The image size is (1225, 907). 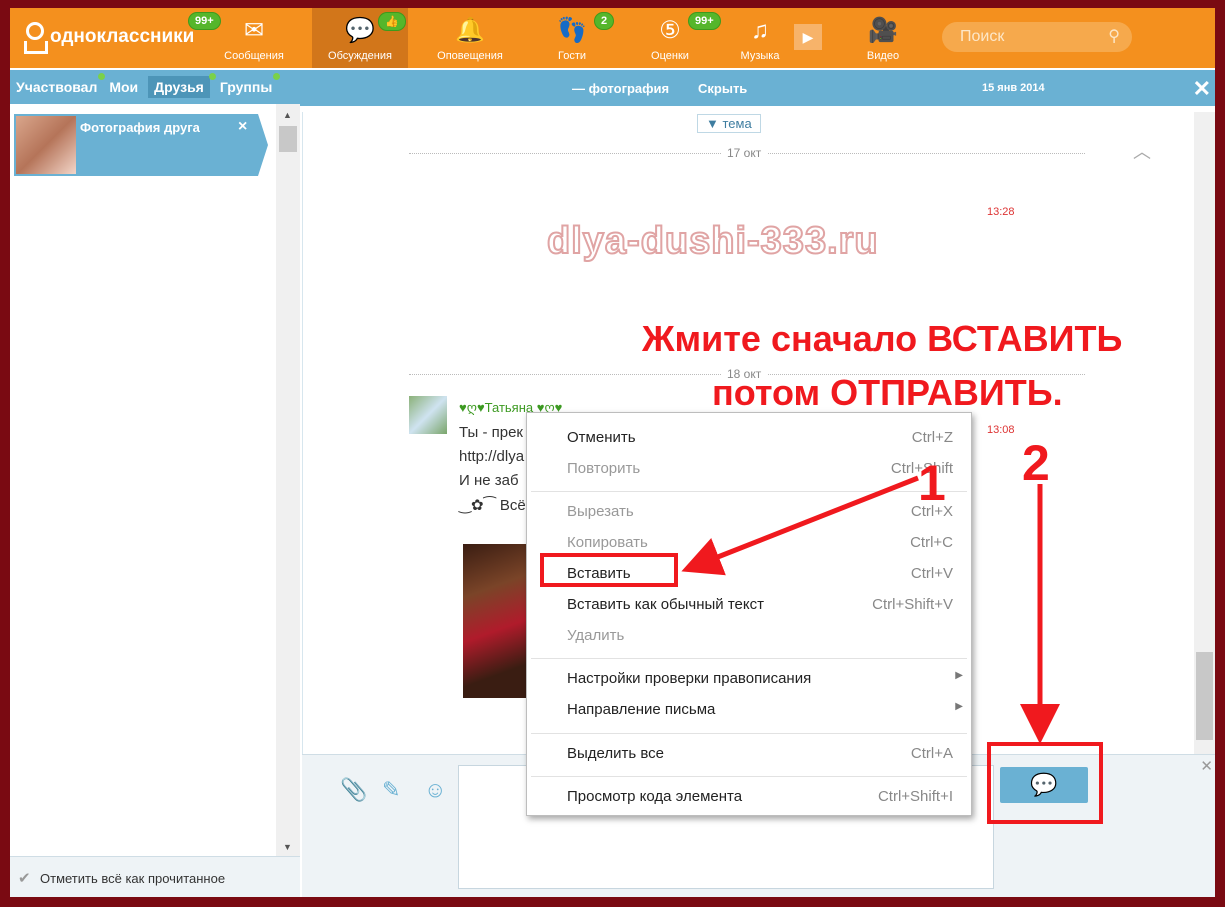 I want to click on annotation-arrows, so click(x=870, y=609).